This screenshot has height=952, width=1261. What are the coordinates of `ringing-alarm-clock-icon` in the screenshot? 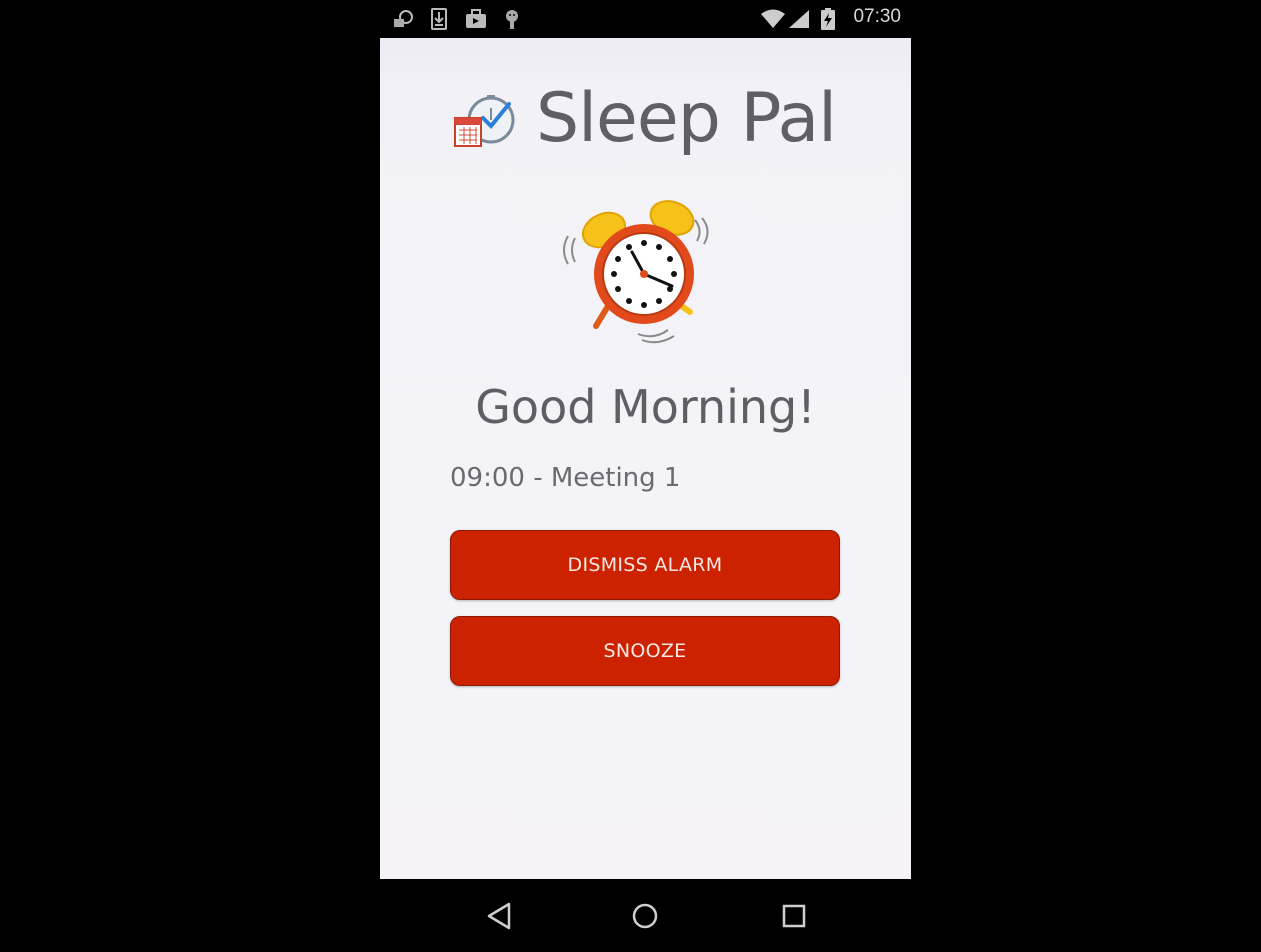 It's located at (638, 272).